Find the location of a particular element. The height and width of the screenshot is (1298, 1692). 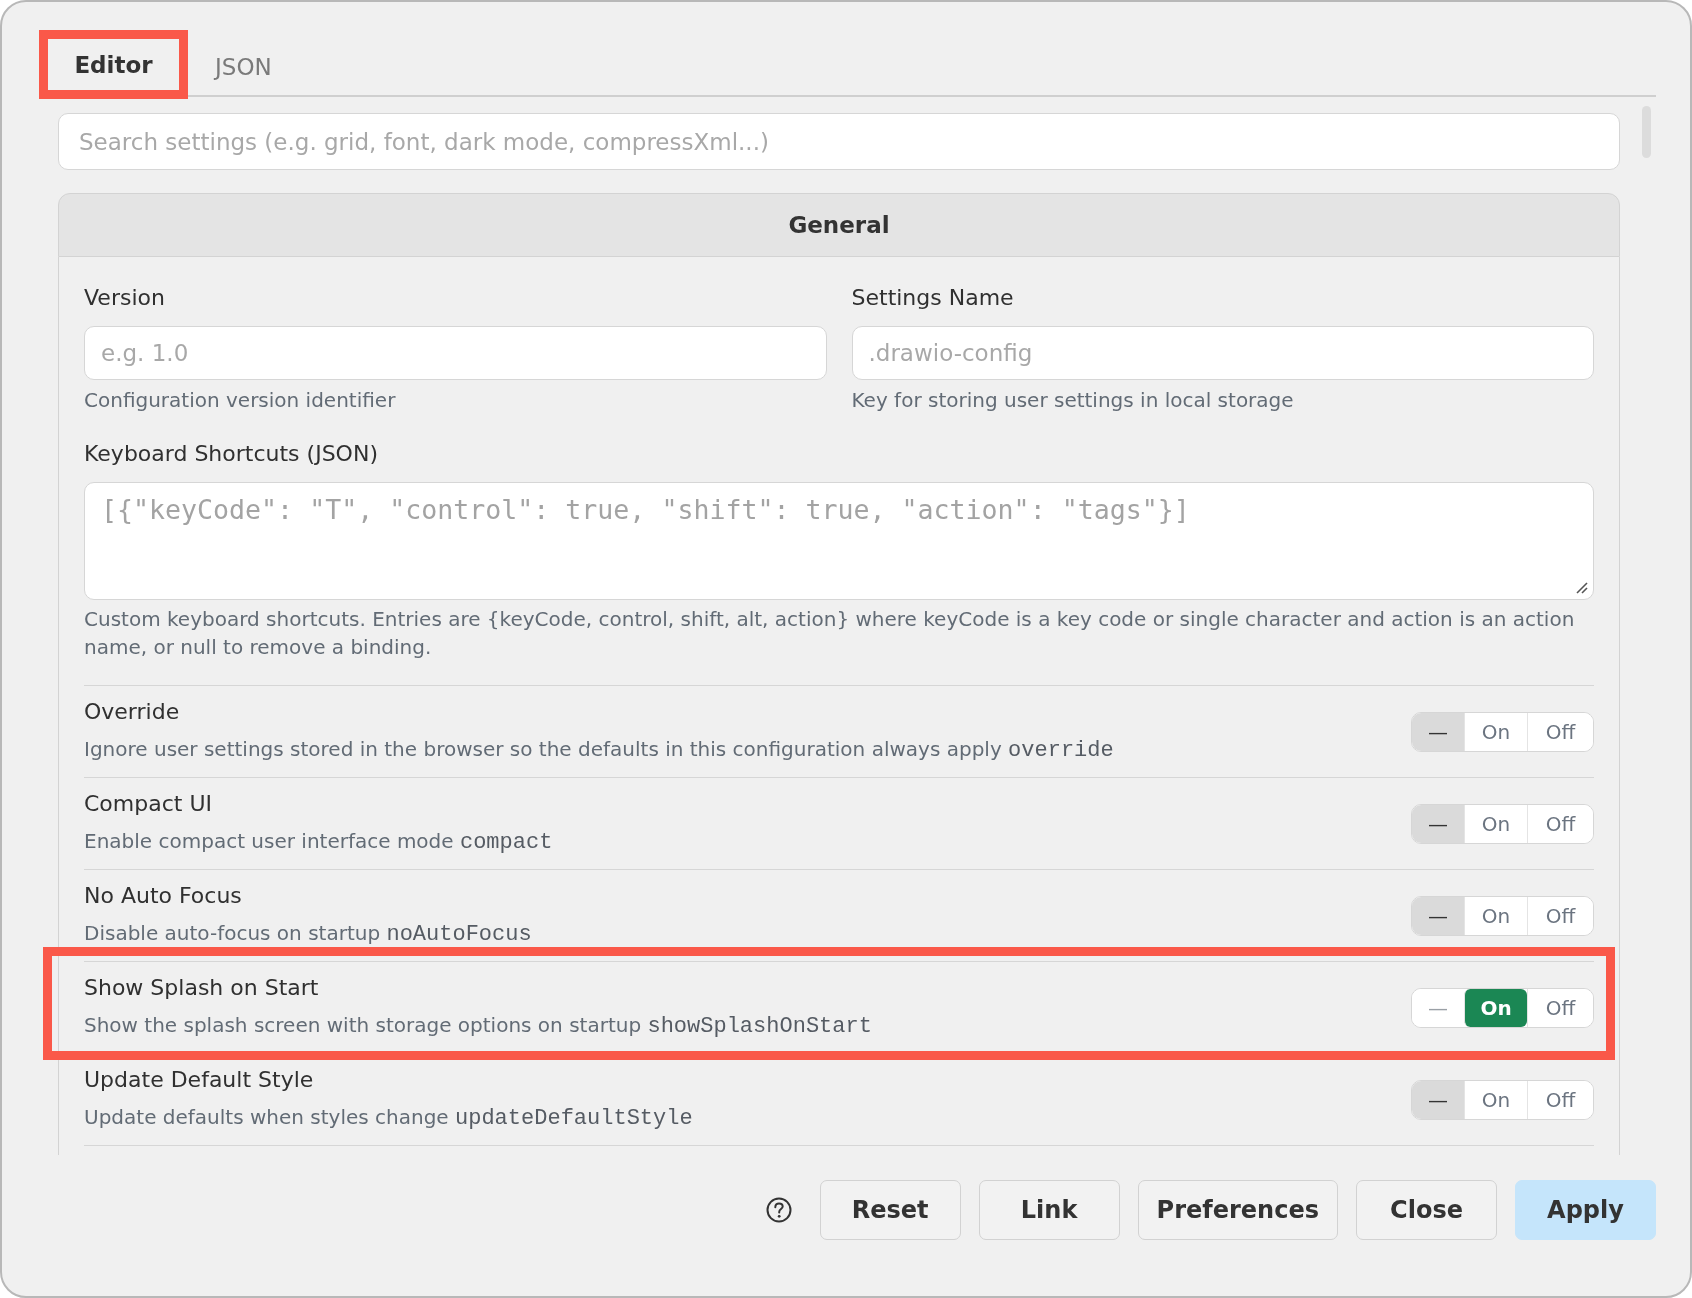

search-field: Search settings (e.g. grid, font, dark mode, compressXml...) is located at coordinates (839, 141).